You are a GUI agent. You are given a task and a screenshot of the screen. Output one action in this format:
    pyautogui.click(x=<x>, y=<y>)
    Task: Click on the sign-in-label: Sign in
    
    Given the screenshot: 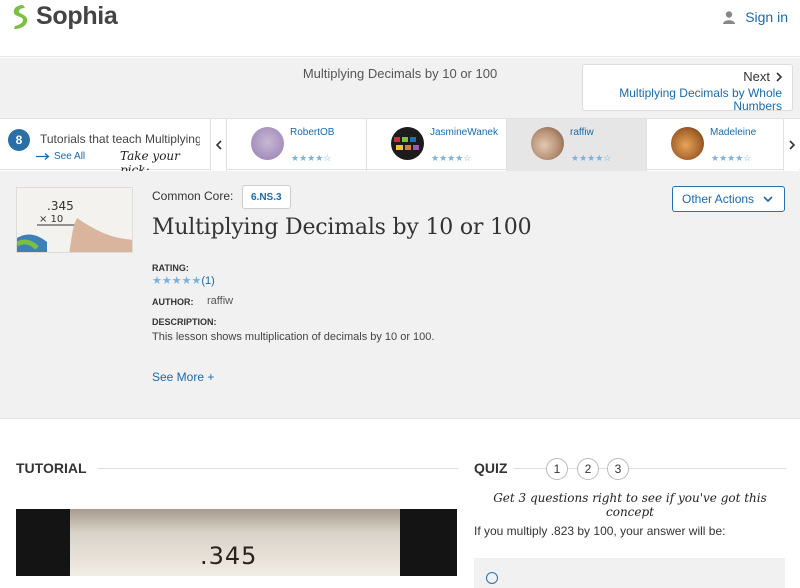 What is the action you would take?
    pyautogui.click(x=766, y=17)
    